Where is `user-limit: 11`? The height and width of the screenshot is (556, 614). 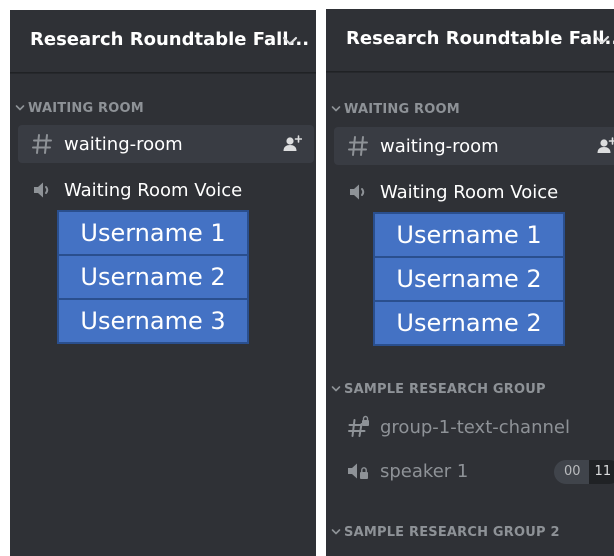
user-limit: 11 is located at coordinates (601, 472).